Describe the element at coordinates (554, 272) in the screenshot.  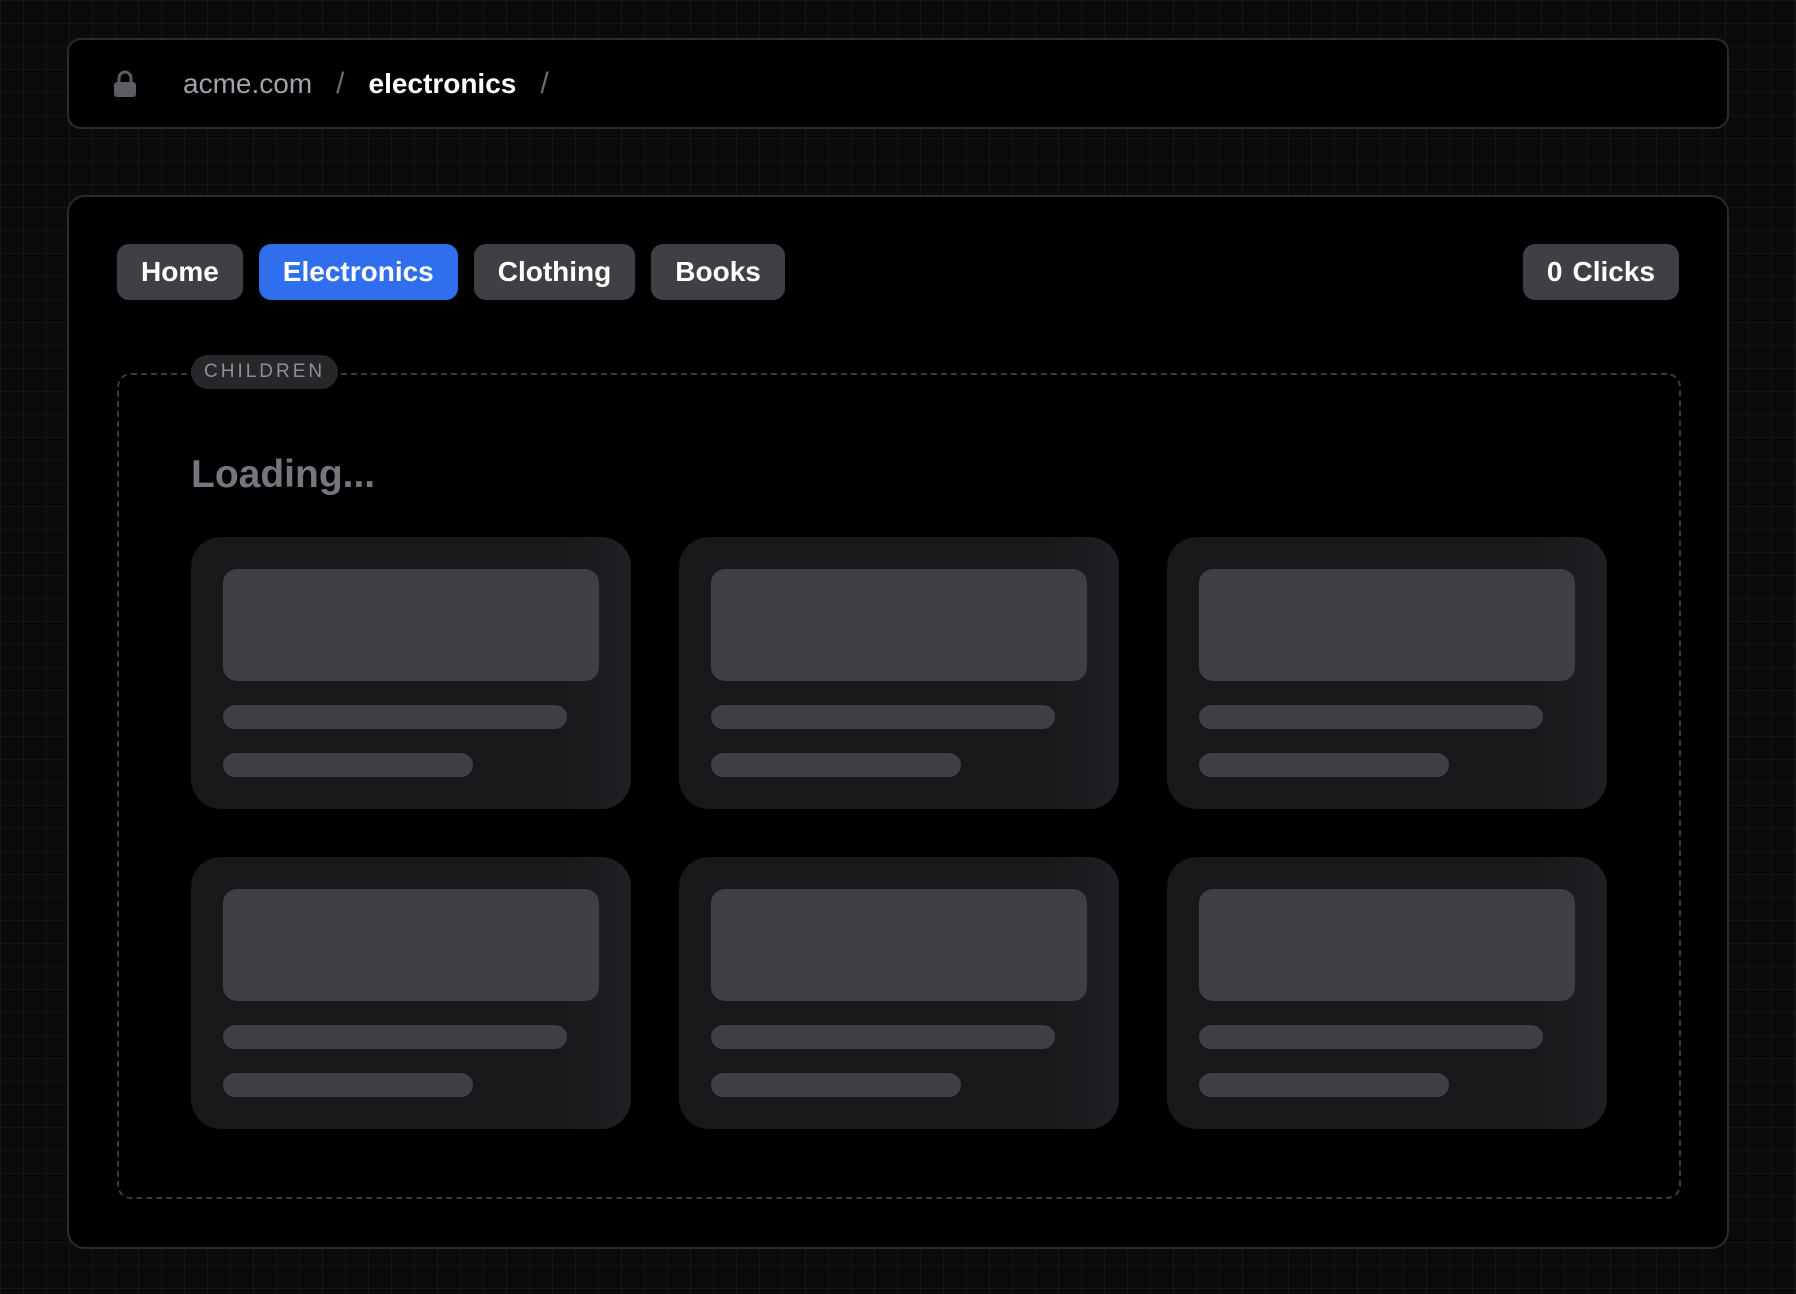
I see `nav-clothing-button: Clothing` at that location.